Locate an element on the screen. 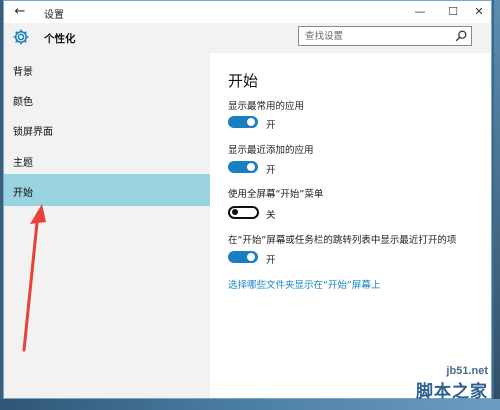 The width and height of the screenshot is (500, 410). sidebar-item-label: 锁屏界面 is located at coordinates (33, 132).